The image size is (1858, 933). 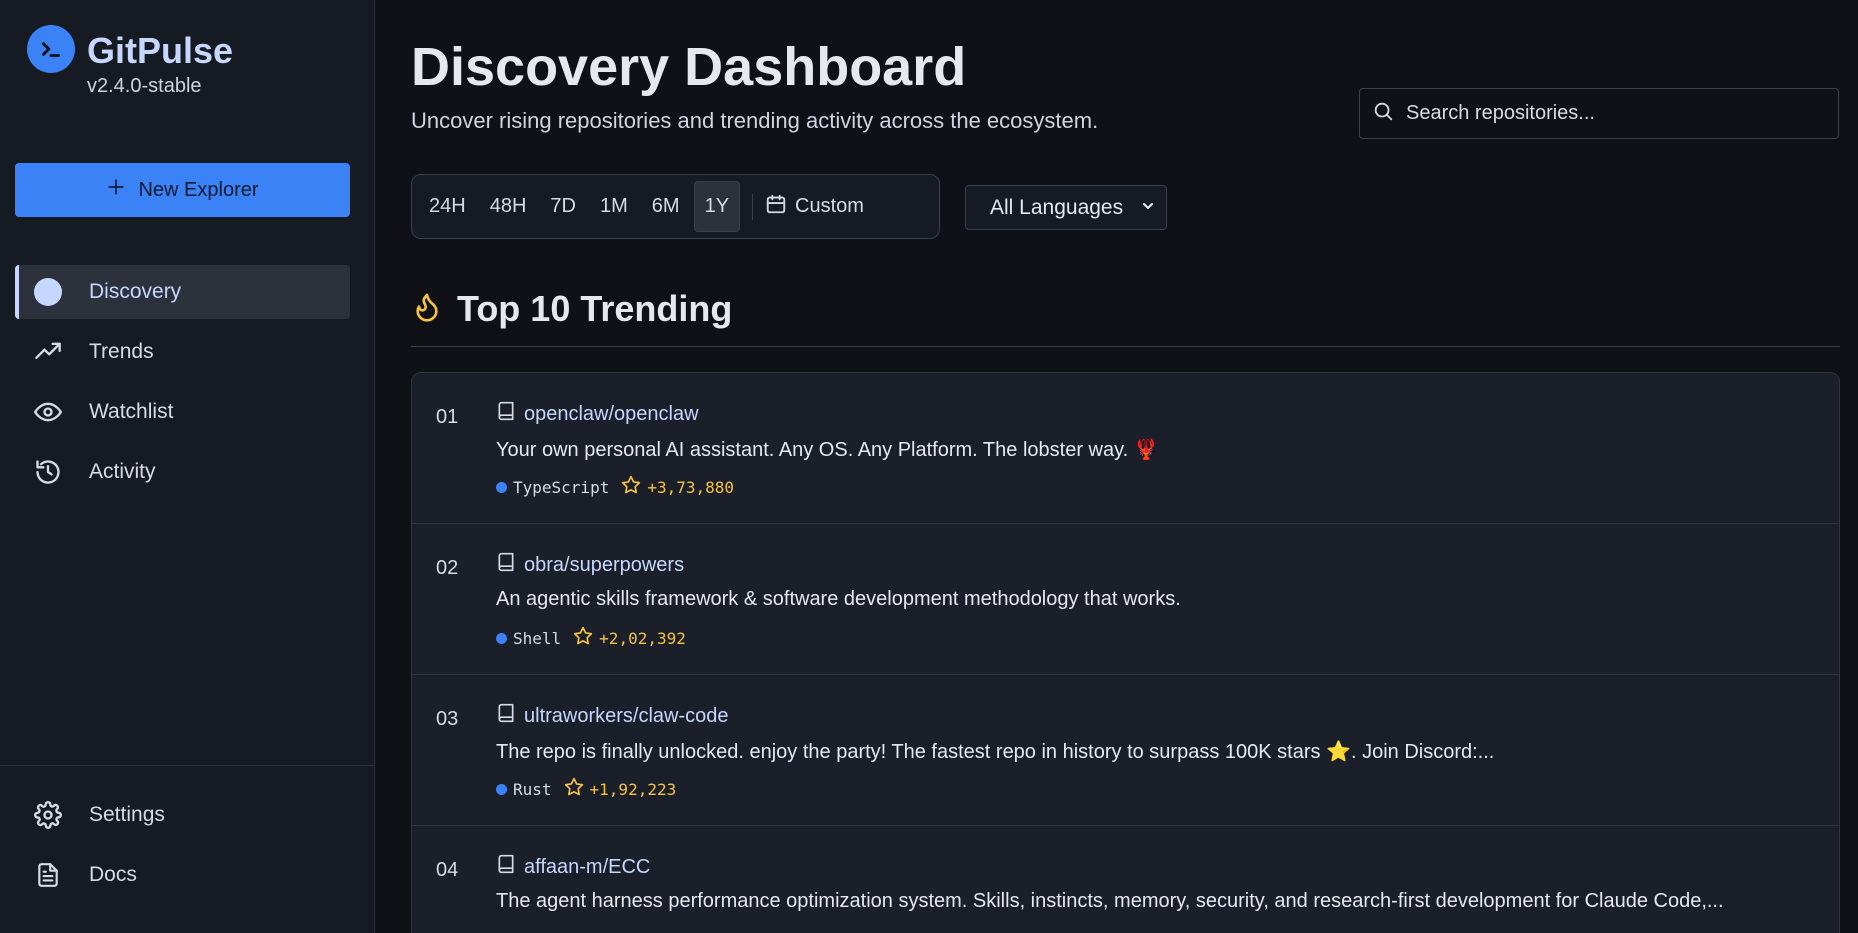 I want to click on repo-link: affaan-m/ECC, so click(x=573, y=867).